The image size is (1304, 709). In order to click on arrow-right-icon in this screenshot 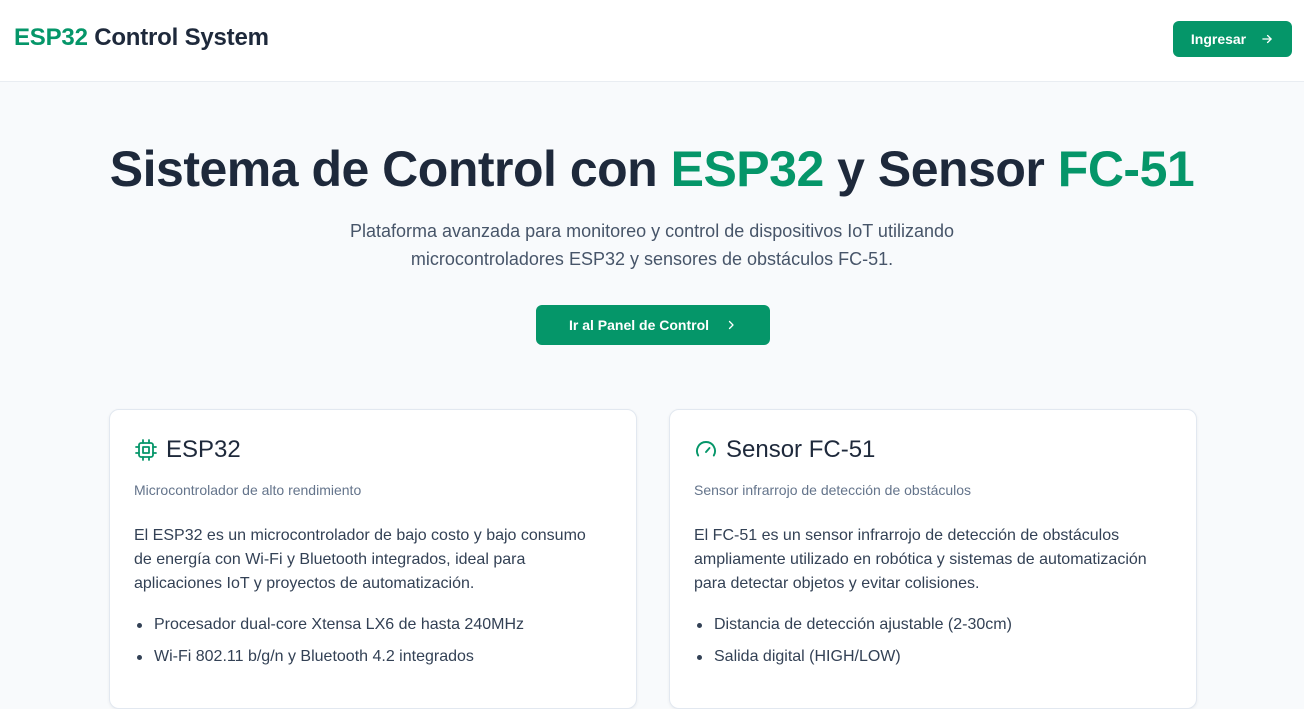, I will do `click(1267, 39)`.